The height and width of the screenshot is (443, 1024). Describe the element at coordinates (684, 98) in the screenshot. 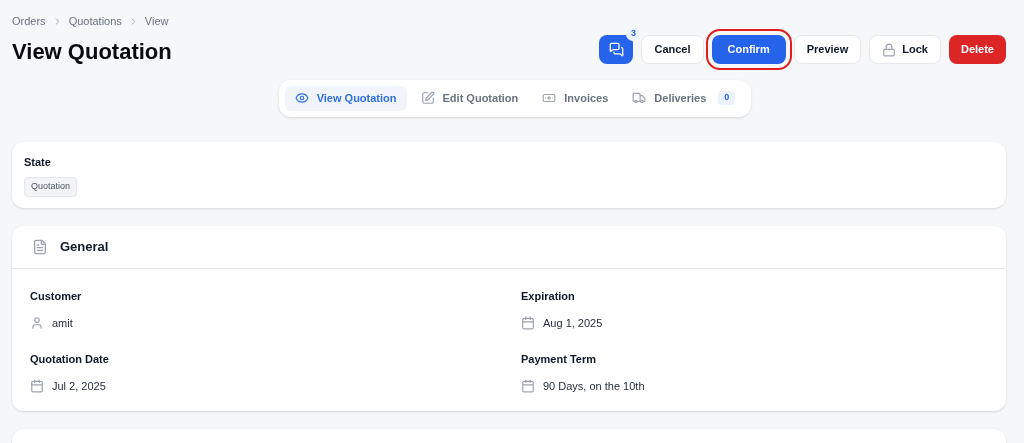

I see `tab: Deliveries 0` at that location.